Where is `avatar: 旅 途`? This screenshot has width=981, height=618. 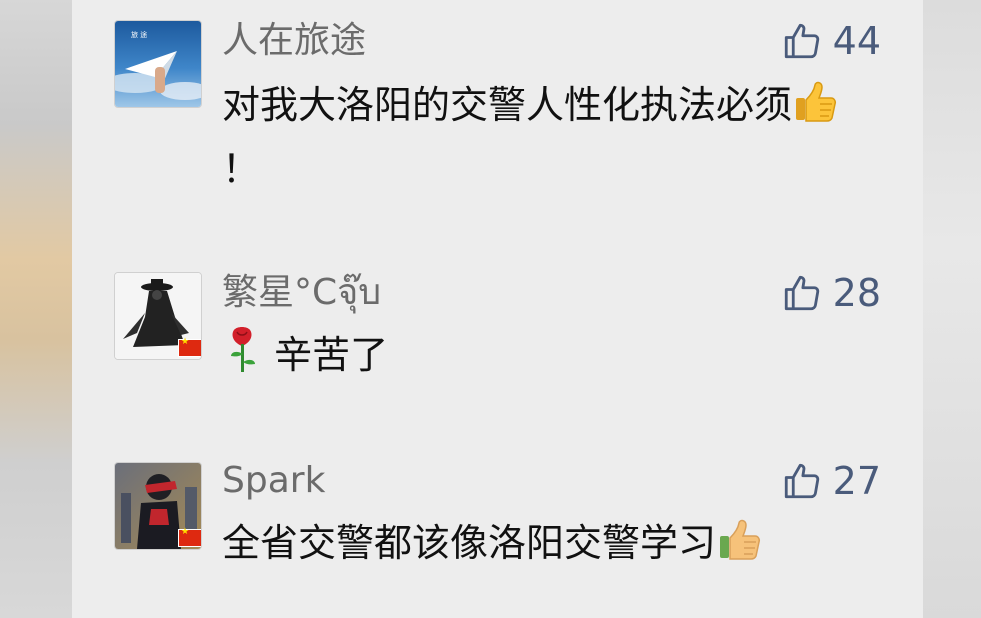 avatar: 旅 途 is located at coordinates (158, 64).